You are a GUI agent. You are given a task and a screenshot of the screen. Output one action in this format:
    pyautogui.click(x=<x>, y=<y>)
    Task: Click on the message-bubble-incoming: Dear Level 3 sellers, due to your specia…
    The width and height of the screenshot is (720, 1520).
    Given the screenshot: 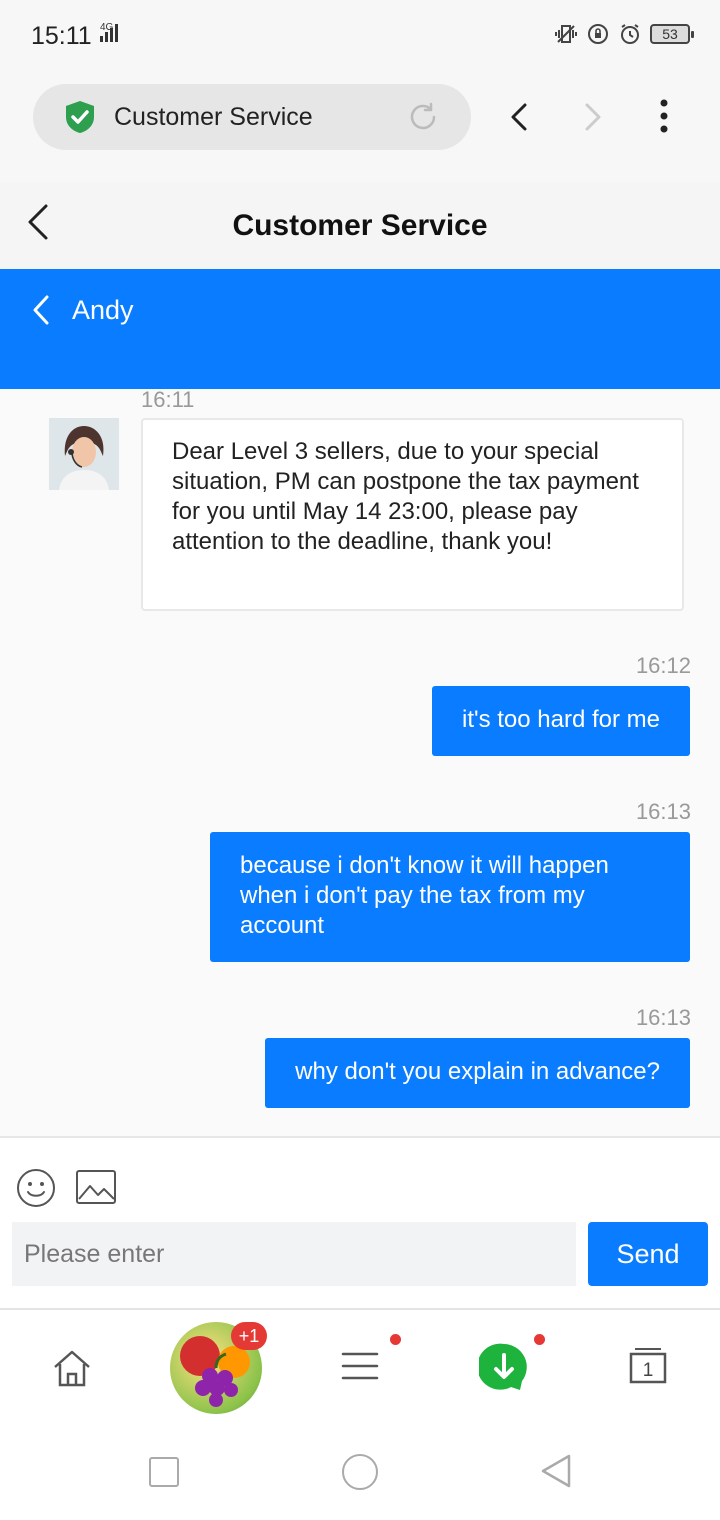 What is the action you would take?
    pyautogui.click(x=412, y=514)
    